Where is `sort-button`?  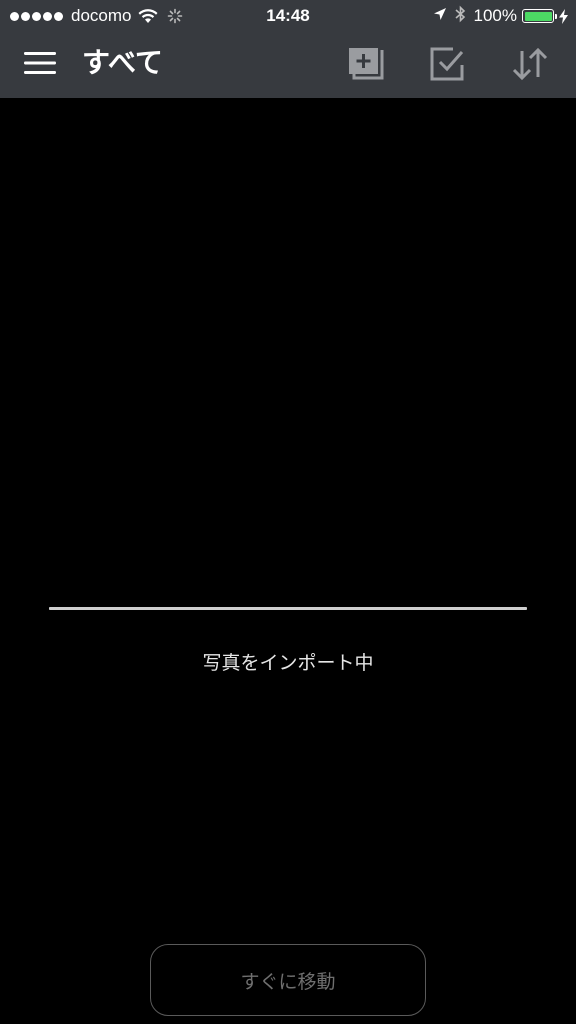 sort-button is located at coordinates (530, 64).